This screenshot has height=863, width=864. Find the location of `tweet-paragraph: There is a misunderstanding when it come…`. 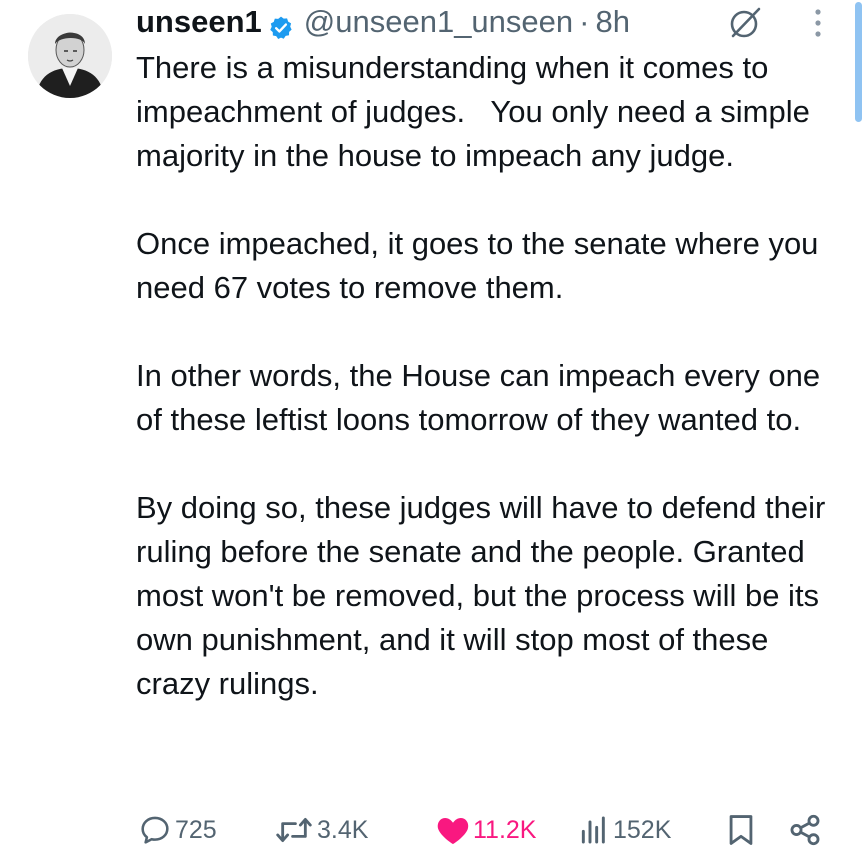

tweet-paragraph: There is a misunderstanding when it come… is located at coordinates (473, 111).